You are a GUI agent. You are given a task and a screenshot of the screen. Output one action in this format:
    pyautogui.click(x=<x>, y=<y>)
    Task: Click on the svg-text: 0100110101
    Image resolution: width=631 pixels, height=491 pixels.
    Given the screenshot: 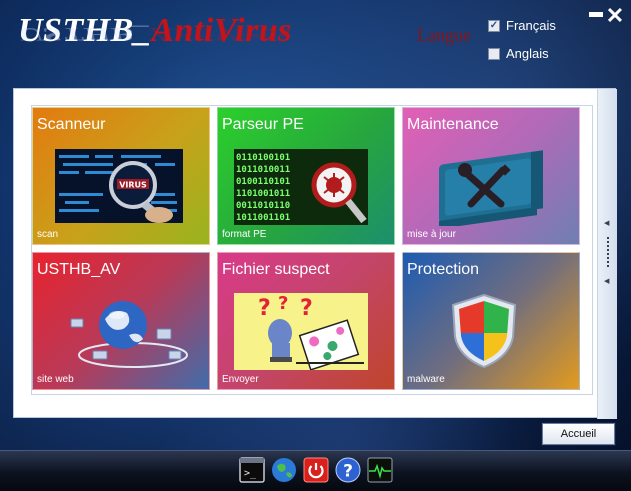 What is the action you would take?
    pyautogui.click(x=263, y=182)
    